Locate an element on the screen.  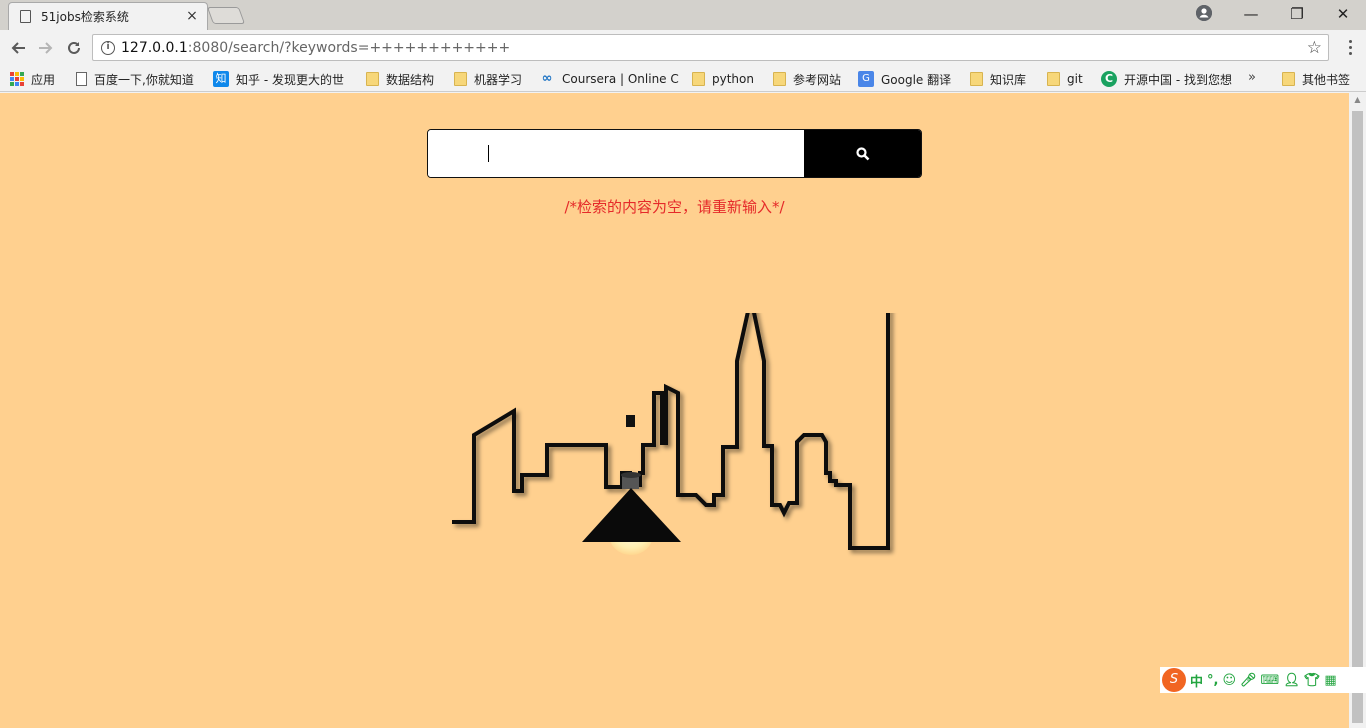
bookmark-coursera: ∞ Coursera | Online C is located at coordinates (609, 79).